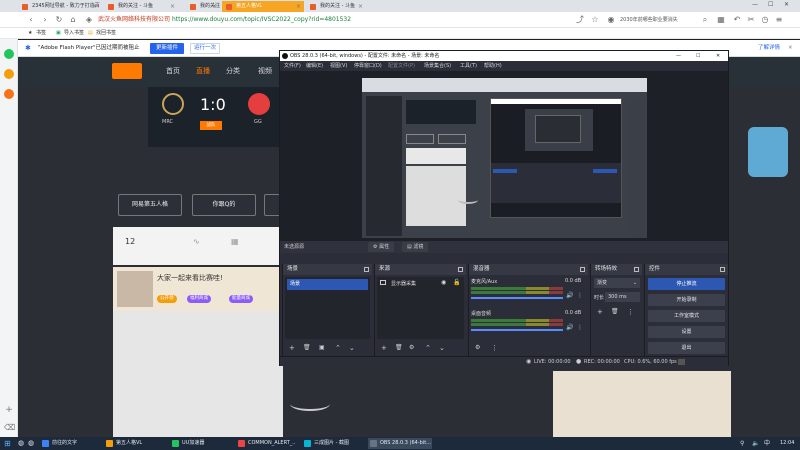 Image resolution: width=800 pixels, height=450 pixels. Describe the element at coordinates (69, 443) in the screenshot. I see `taskbar-item: 前往的文字` at that location.